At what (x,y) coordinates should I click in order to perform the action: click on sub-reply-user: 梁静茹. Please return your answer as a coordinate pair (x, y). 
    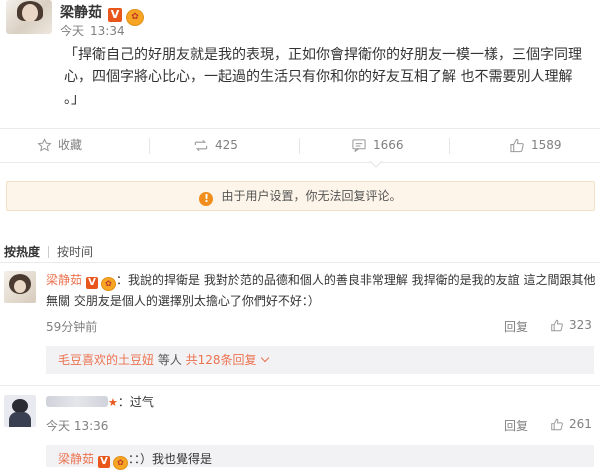
    Looking at the image, I should click on (76, 459).